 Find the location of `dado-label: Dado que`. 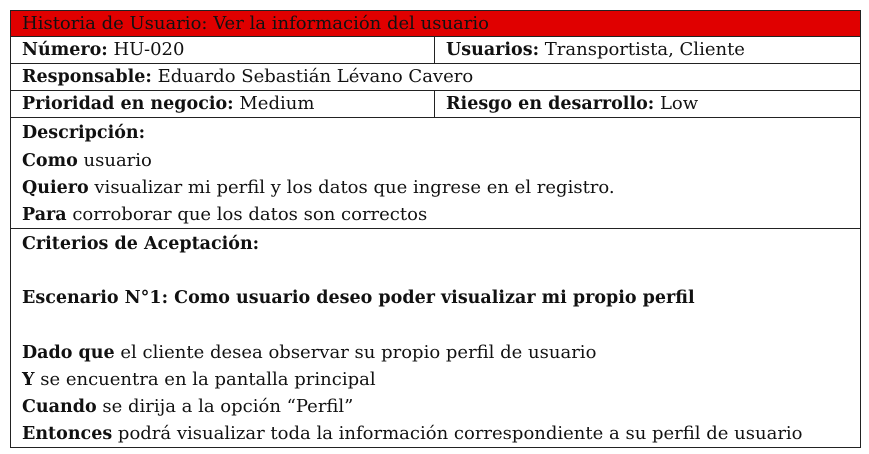

dado-label: Dado que is located at coordinates (68, 353).